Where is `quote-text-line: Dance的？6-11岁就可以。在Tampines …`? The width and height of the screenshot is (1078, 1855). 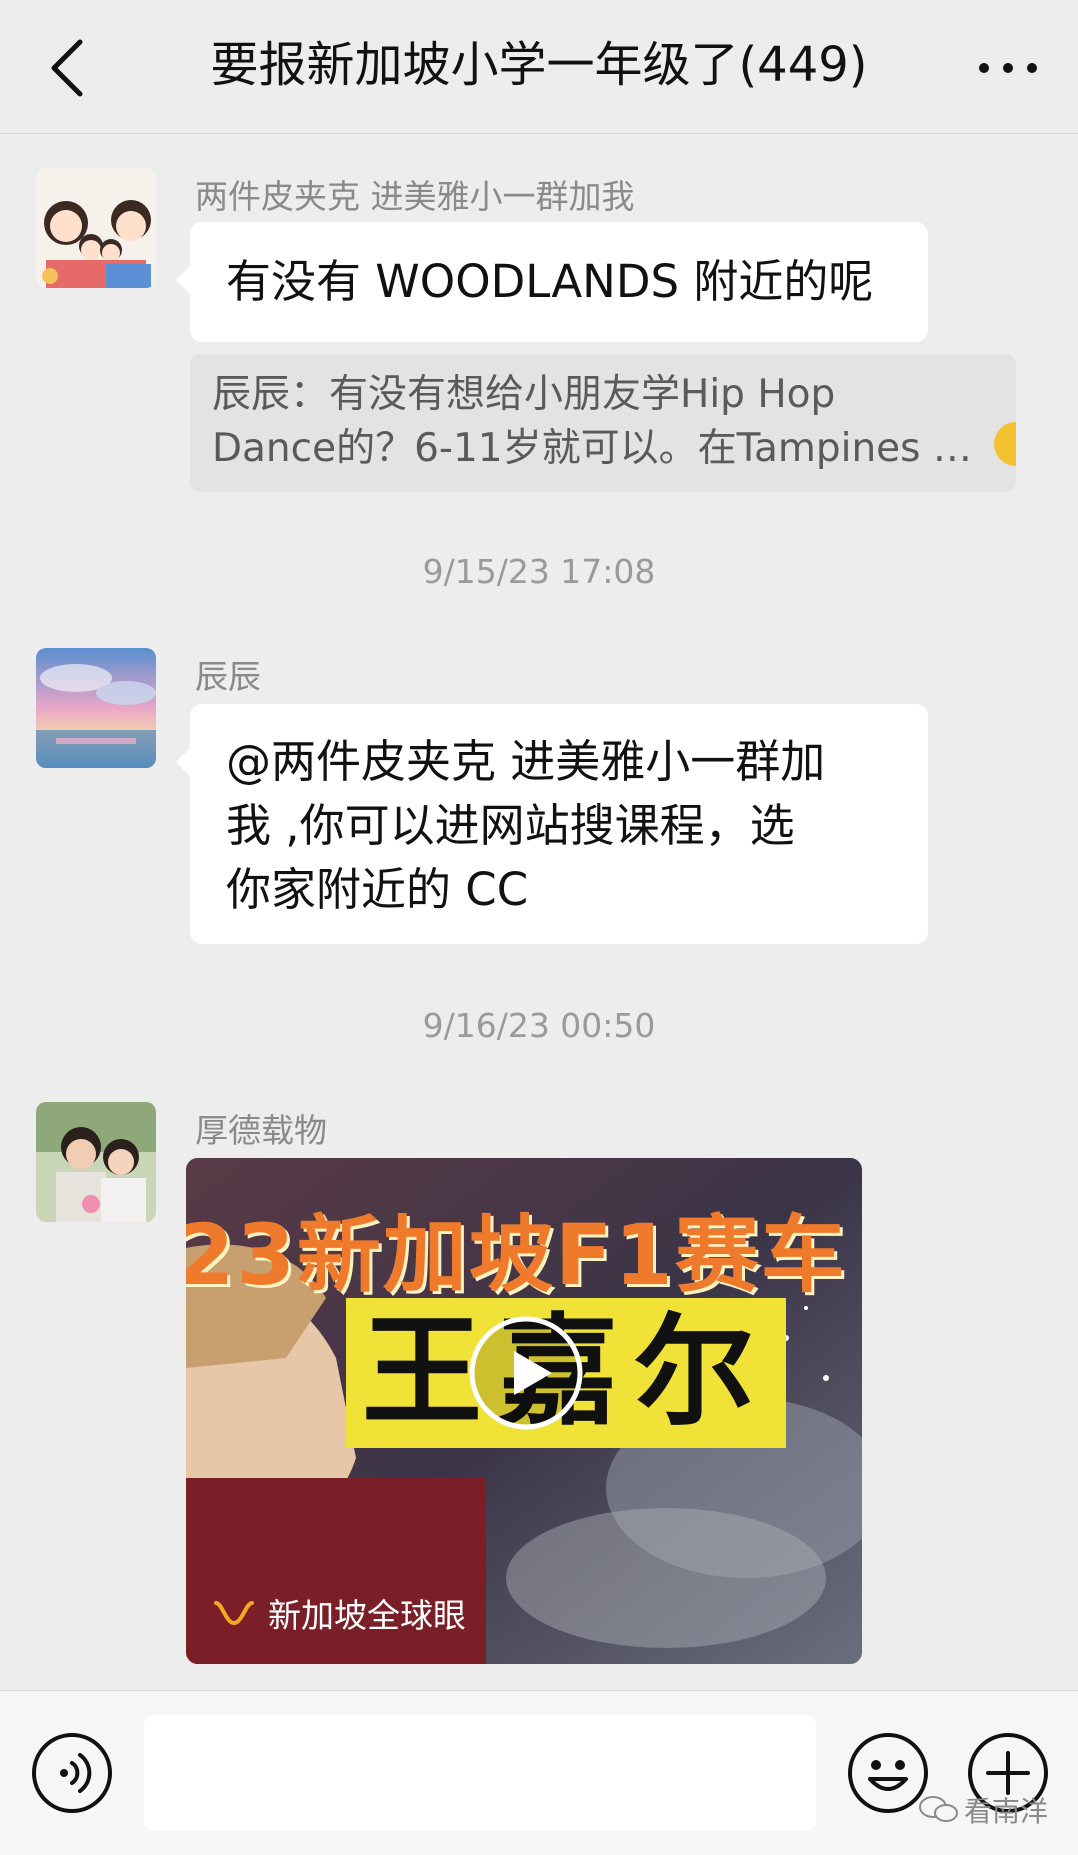
quote-text-line: Dance的？6-11岁就可以。在Tampines … is located at coordinates (592, 448).